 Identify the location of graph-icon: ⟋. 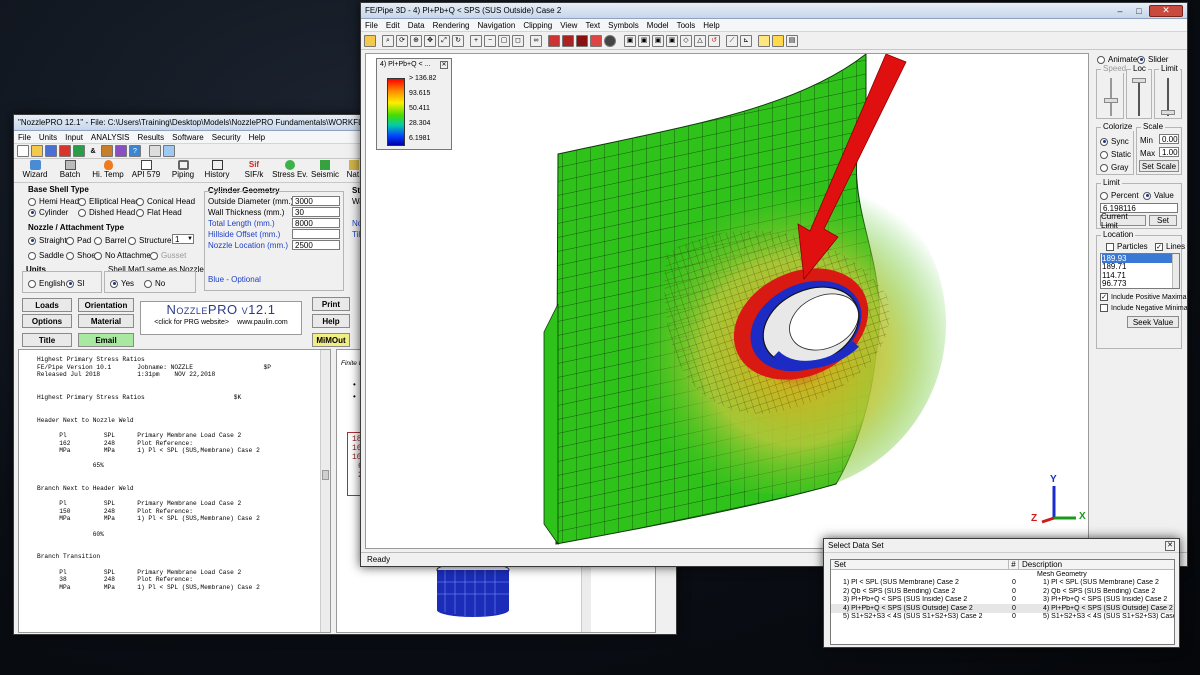
(732, 40).